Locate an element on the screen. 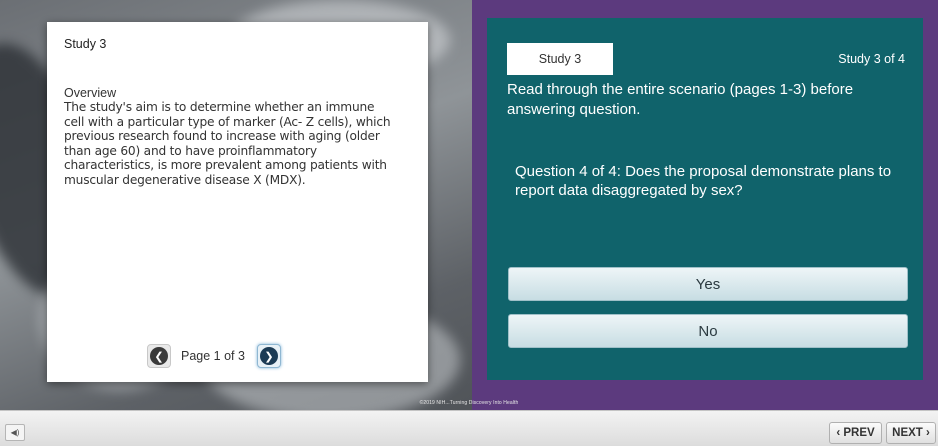 Image resolution: width=938 pixels, height=446 pixels. chevron-right-icon: ❯ is located at coordinates (268, 356).